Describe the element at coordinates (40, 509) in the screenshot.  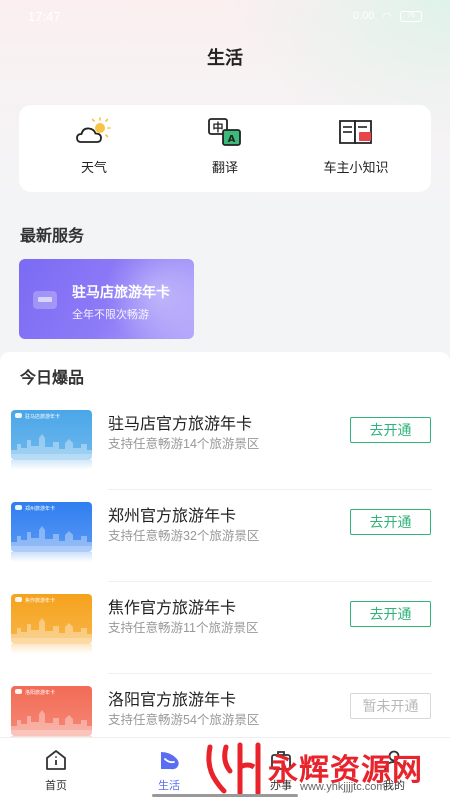
I see `card-thumb-text: 郑州旅游年卡` at that location.